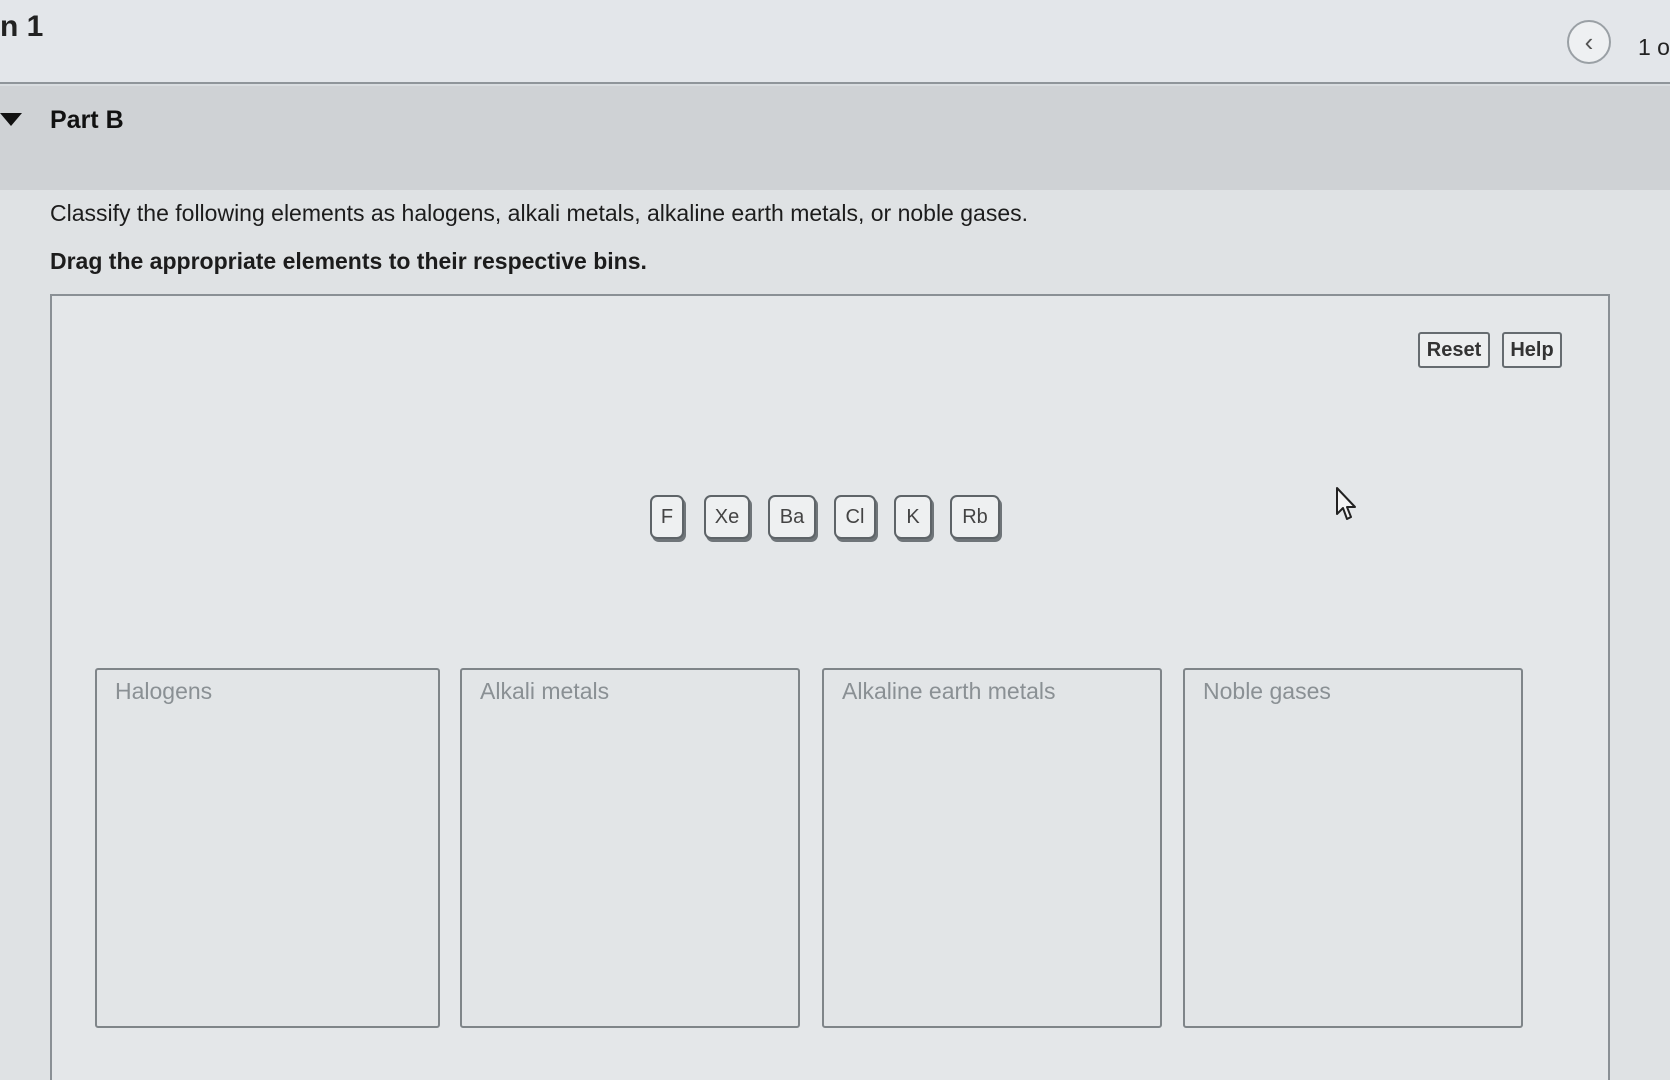 The image size is (1670, 1080). Describe the element at coordinates (975, 517) in the screenshot. I see `element-chip-rb: Rb` at that location.